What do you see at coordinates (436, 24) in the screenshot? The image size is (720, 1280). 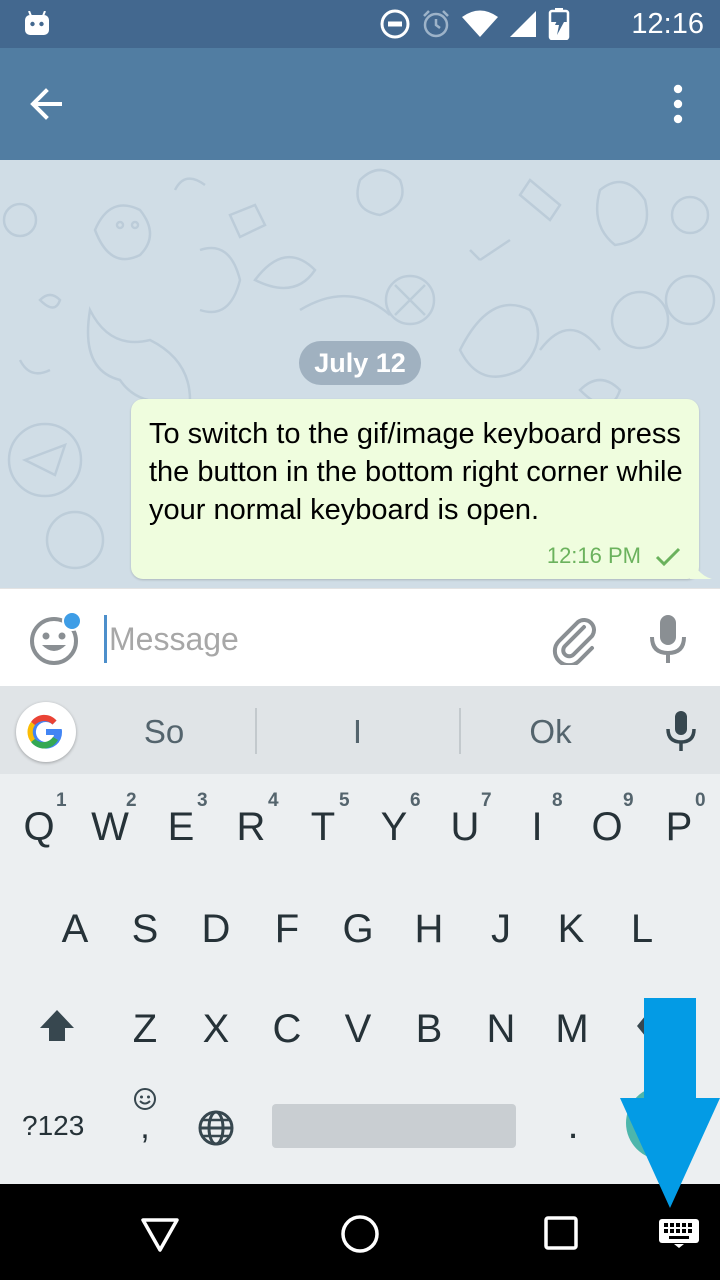 I see `alarm-icon` at bounding box center [436, 24].